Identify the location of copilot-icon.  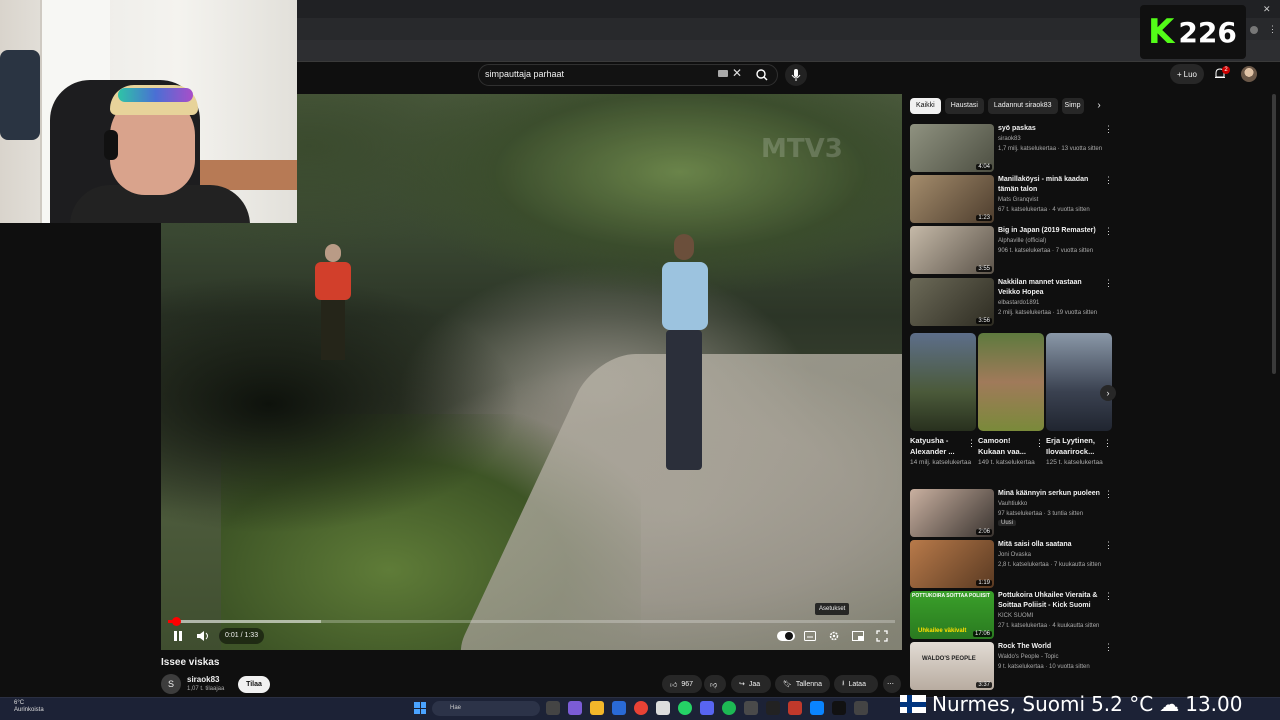
(575, 708).